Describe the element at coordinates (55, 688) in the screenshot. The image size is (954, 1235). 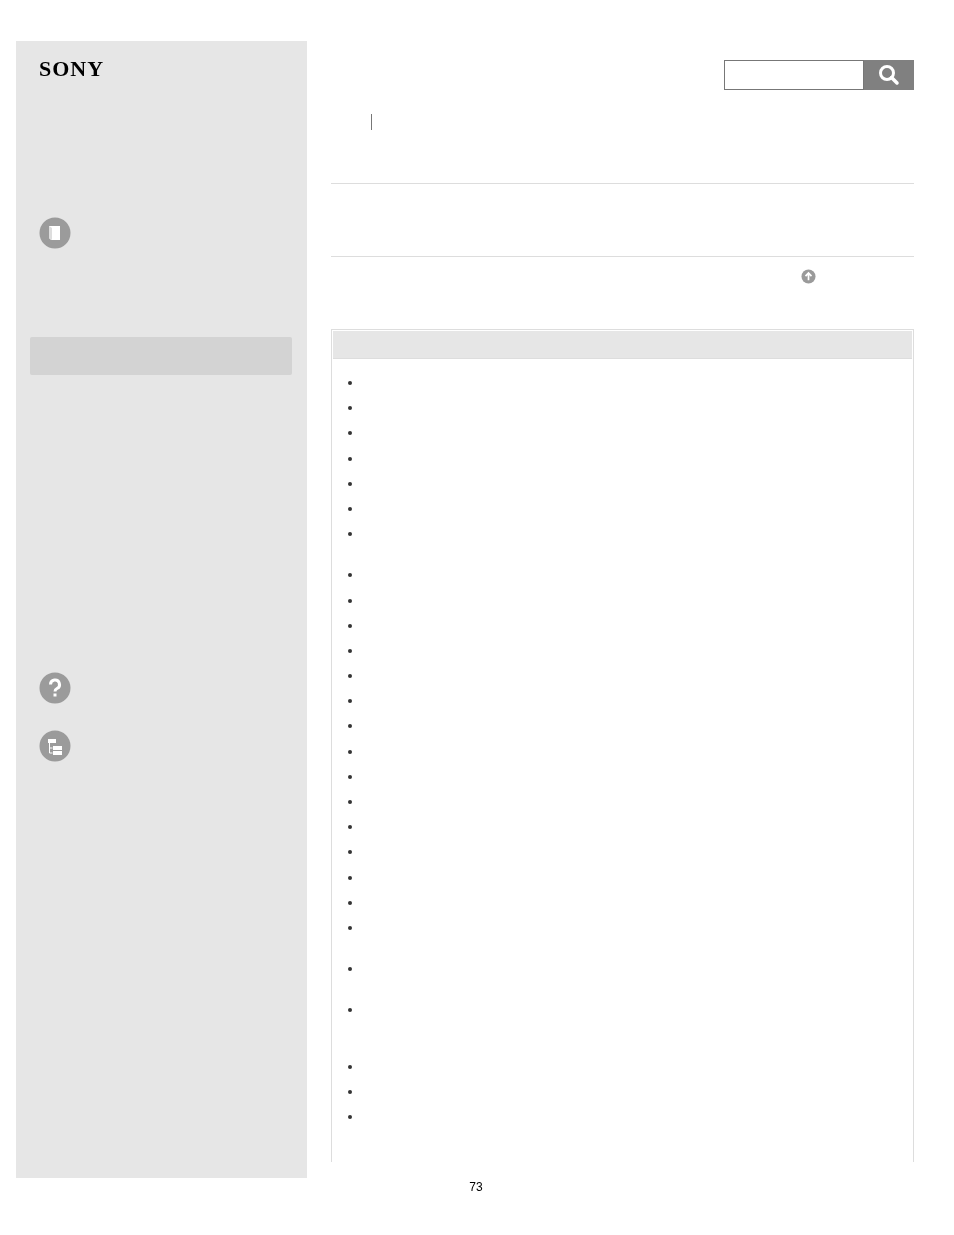
I see `help-icon` at that location.